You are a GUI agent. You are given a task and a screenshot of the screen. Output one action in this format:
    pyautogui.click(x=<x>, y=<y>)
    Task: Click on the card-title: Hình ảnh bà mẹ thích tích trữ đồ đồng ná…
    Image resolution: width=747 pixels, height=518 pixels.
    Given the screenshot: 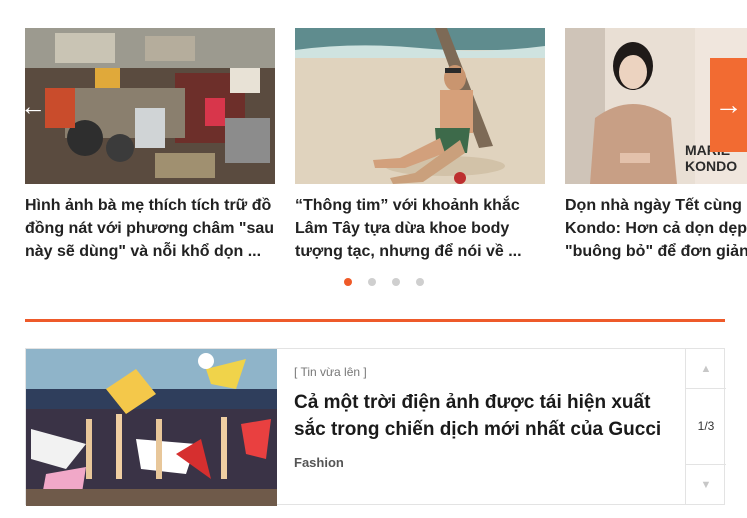 What is the action you would take?
    pyautogui.click(x=150, y=228)
    